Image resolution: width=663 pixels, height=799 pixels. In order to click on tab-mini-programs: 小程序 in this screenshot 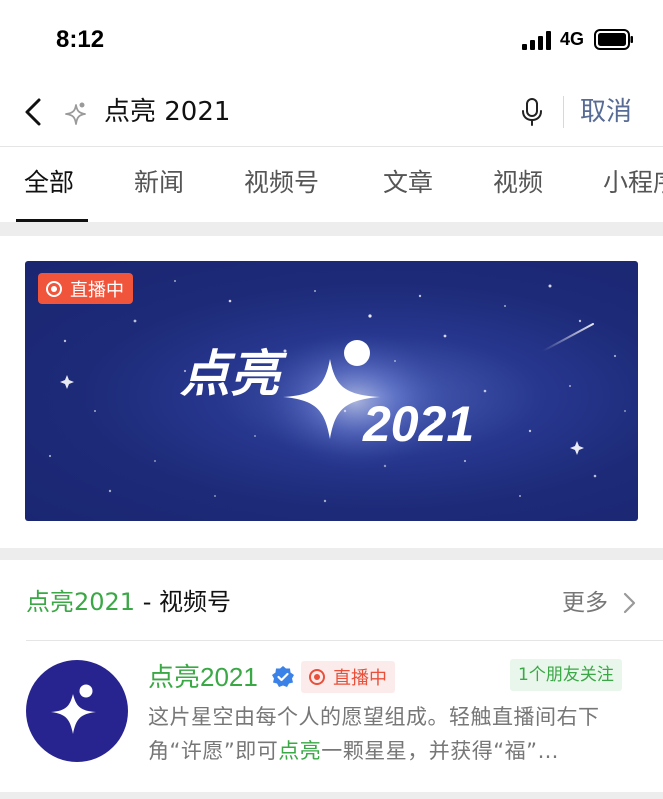, I will do `click(633, 183)`.